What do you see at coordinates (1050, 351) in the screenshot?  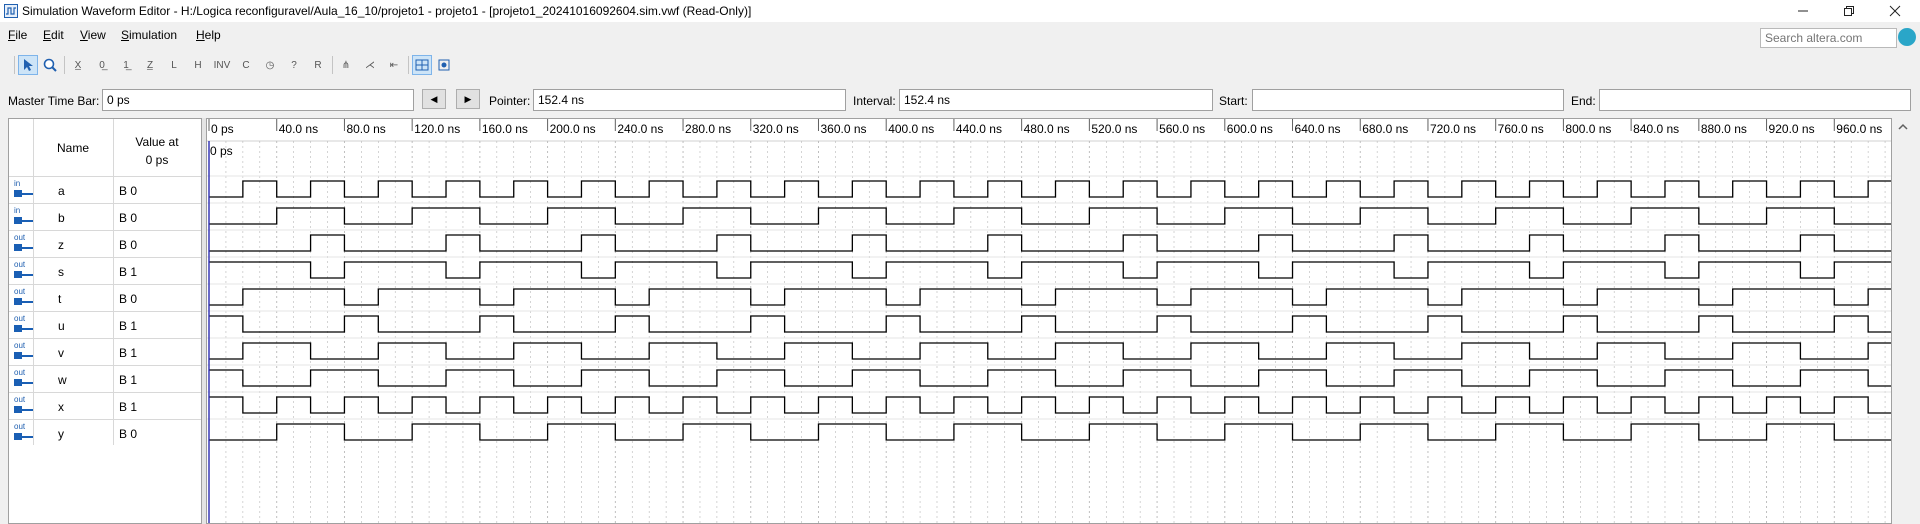 I see `waveform-trace-v` at bounding box center [1050, 351].